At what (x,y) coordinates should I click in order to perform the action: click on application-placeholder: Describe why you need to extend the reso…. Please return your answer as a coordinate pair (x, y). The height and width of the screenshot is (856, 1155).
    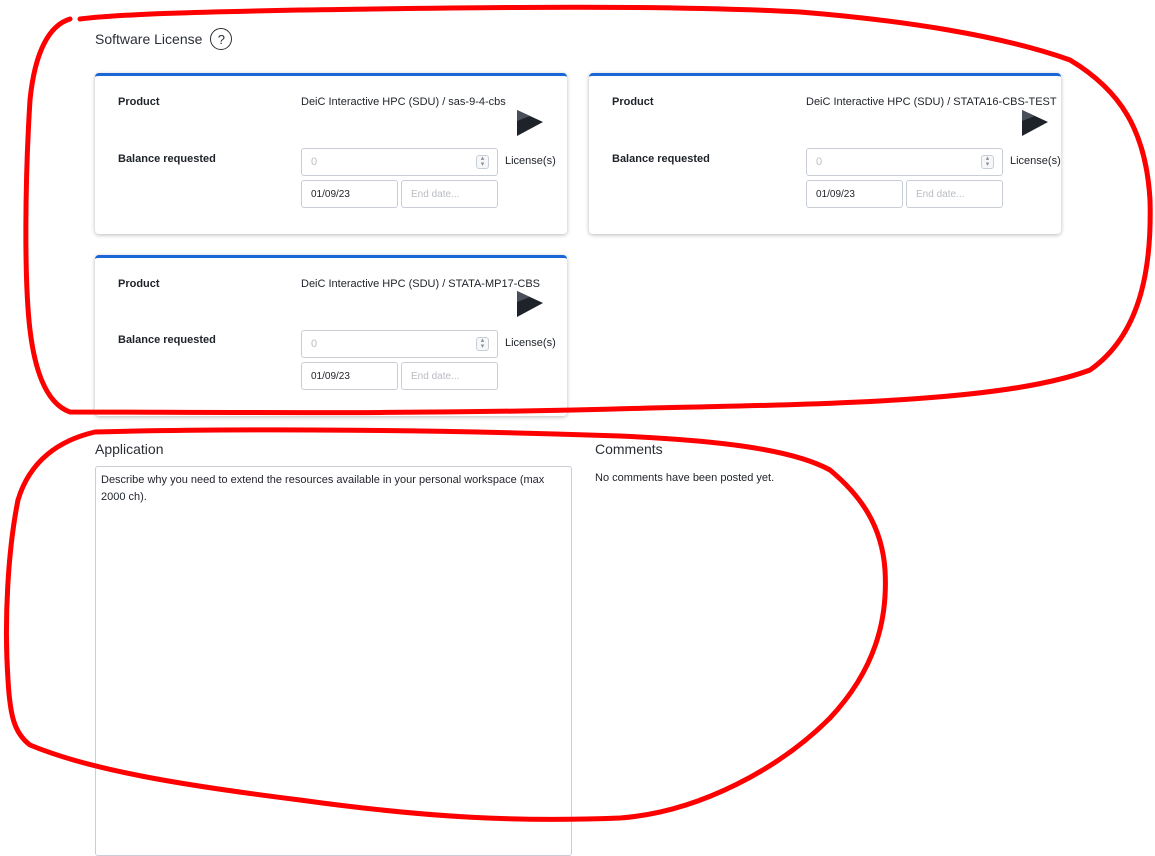
    Looking at the image, I should click on (323, 488).